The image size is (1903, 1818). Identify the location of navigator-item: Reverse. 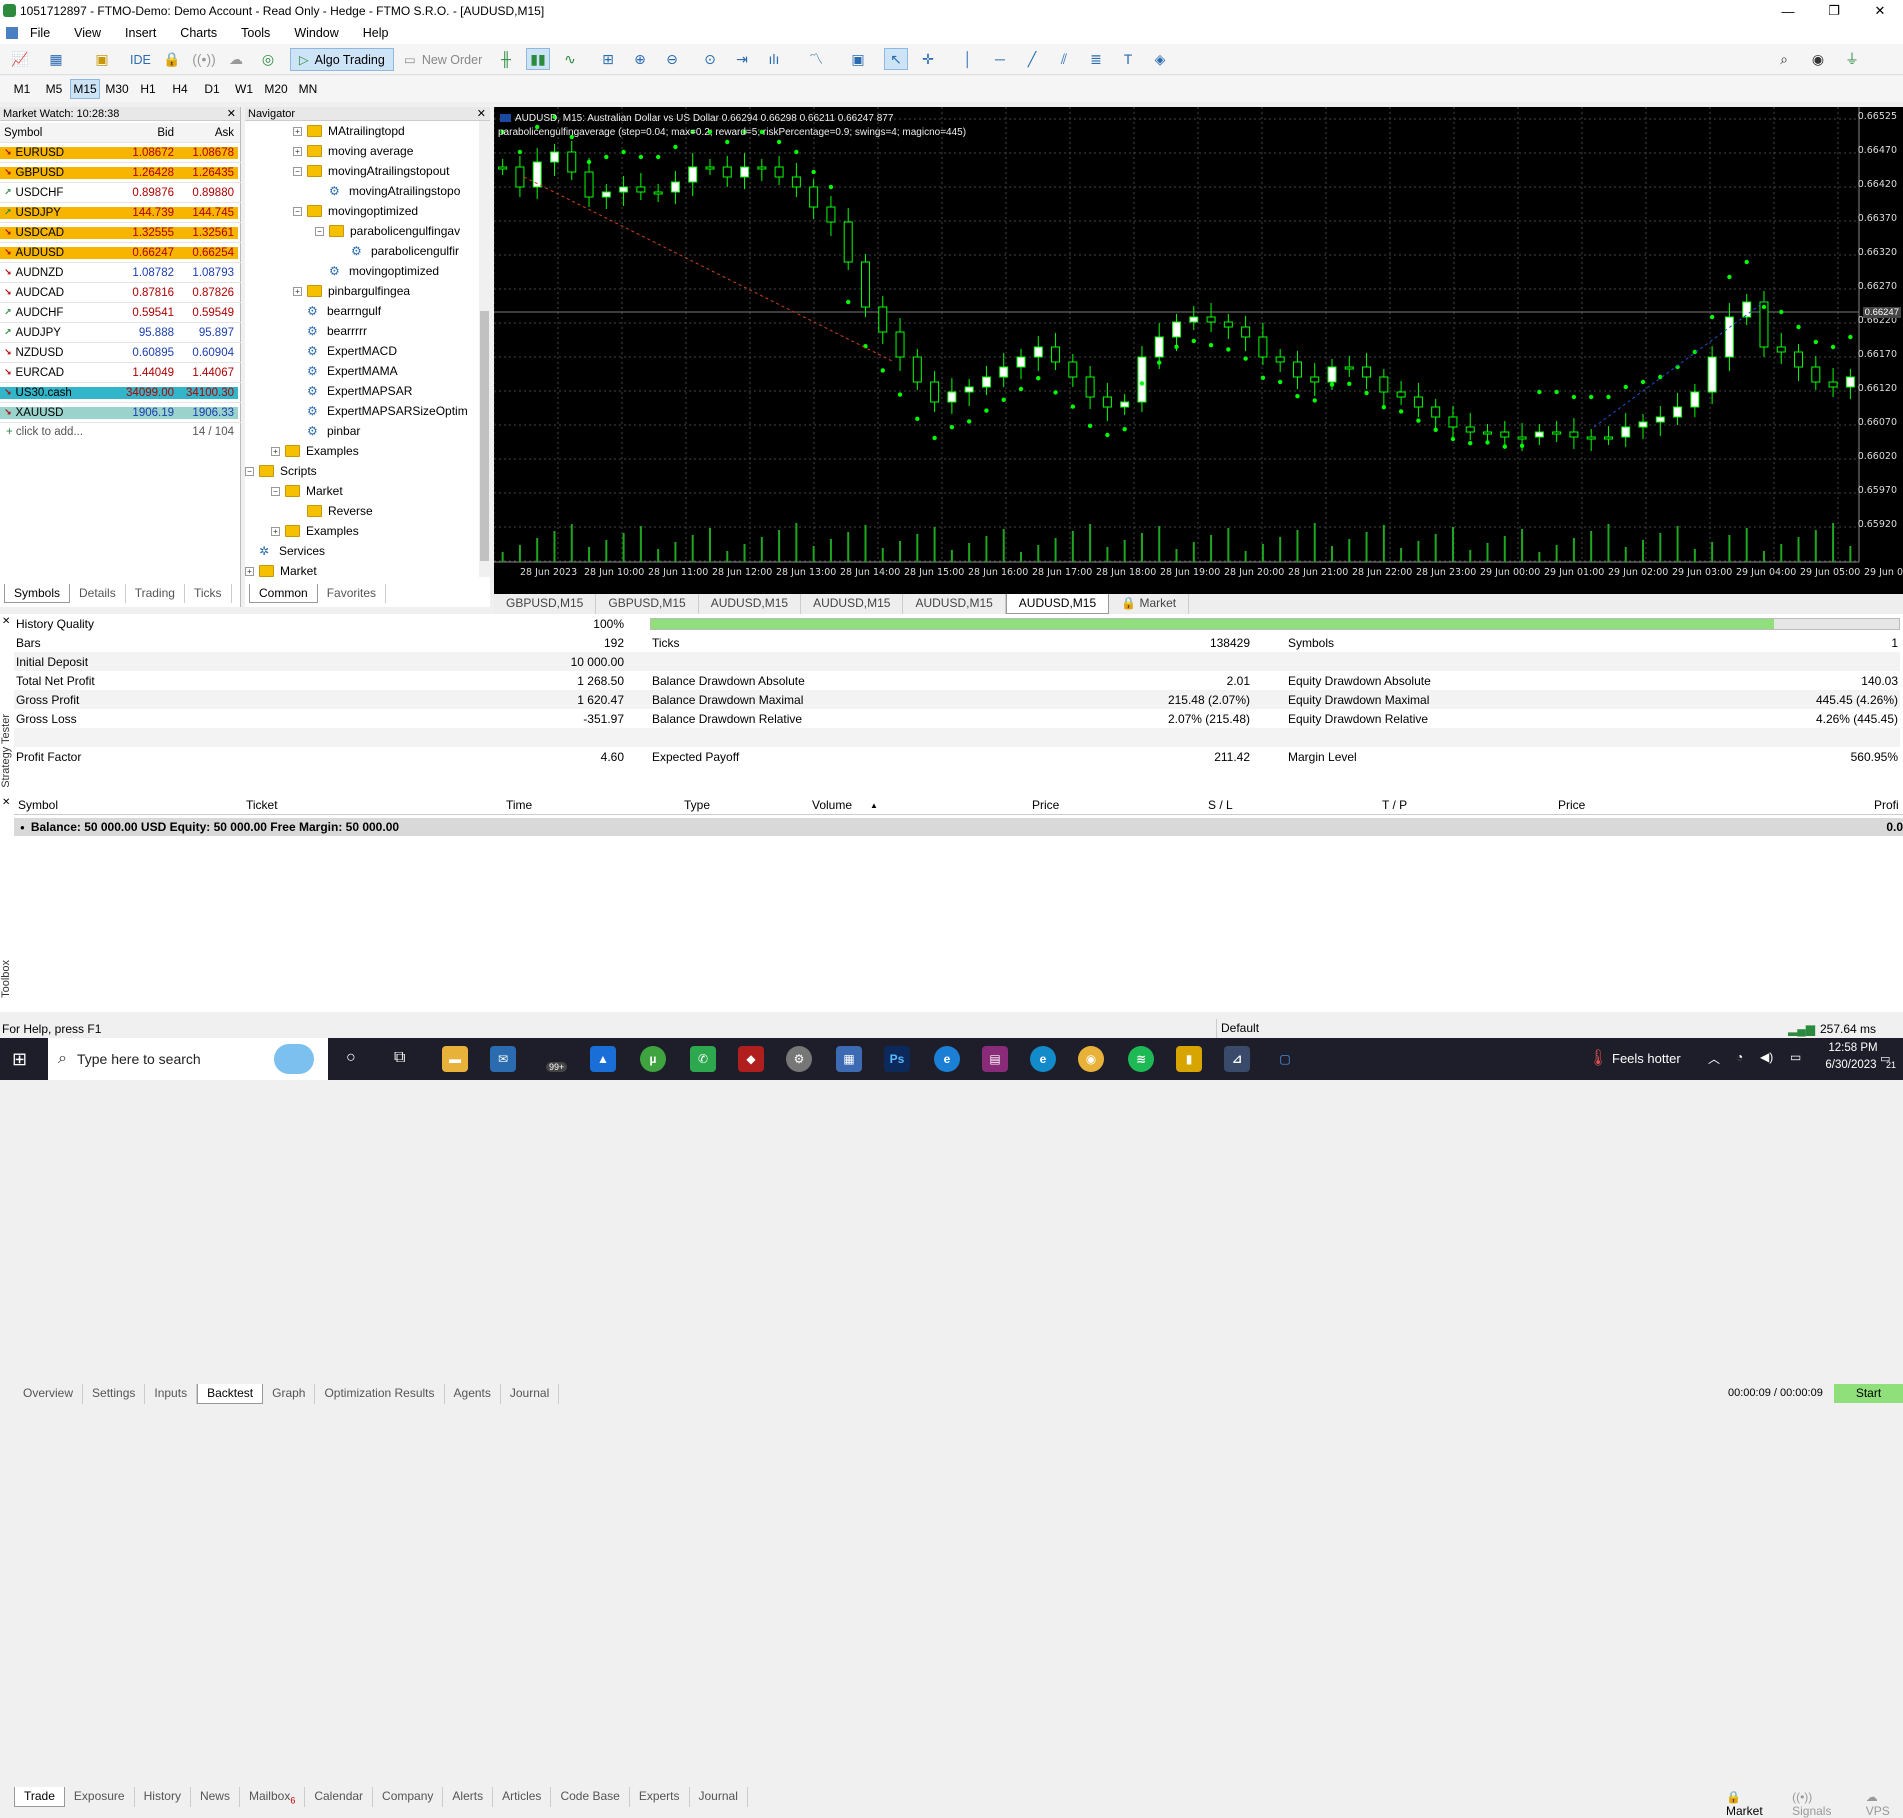
(333, 511).